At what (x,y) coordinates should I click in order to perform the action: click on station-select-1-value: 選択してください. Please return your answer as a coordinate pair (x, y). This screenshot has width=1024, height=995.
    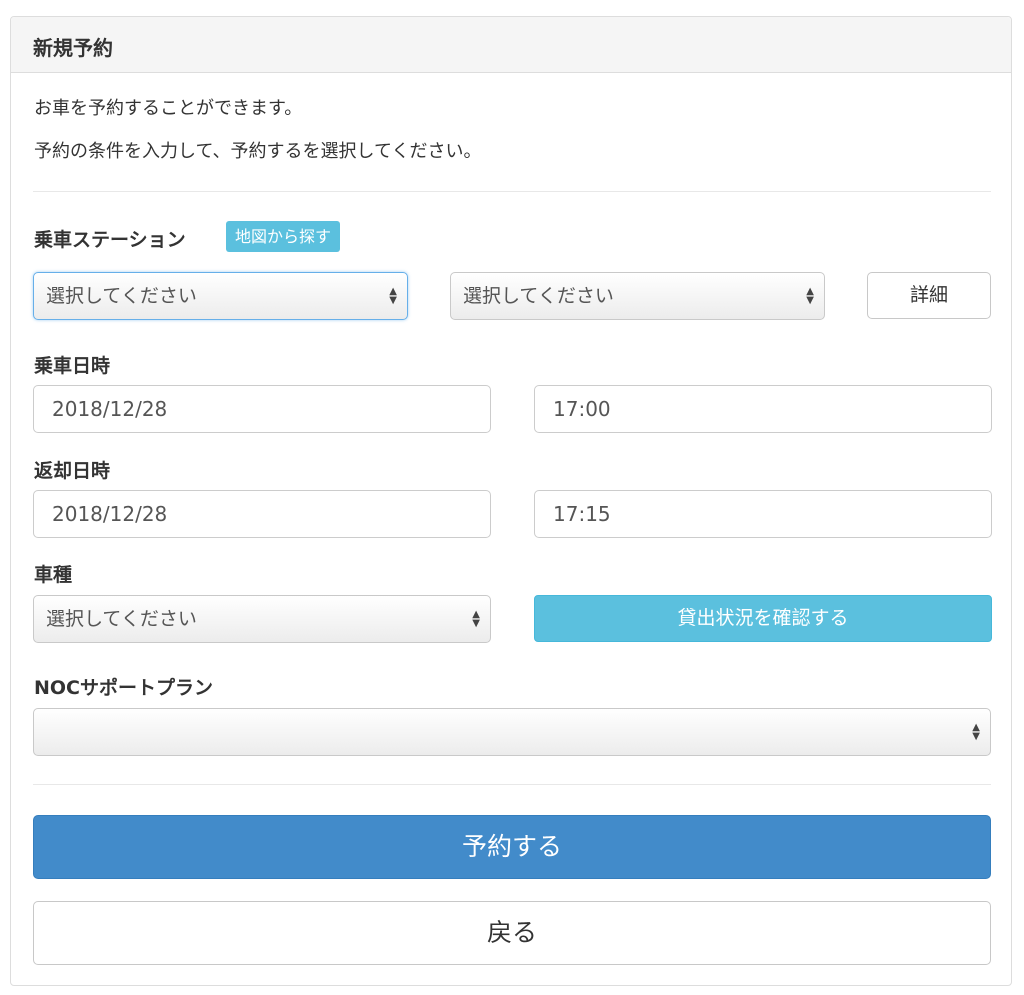
    Looking at the image, I should click on (121, 296).